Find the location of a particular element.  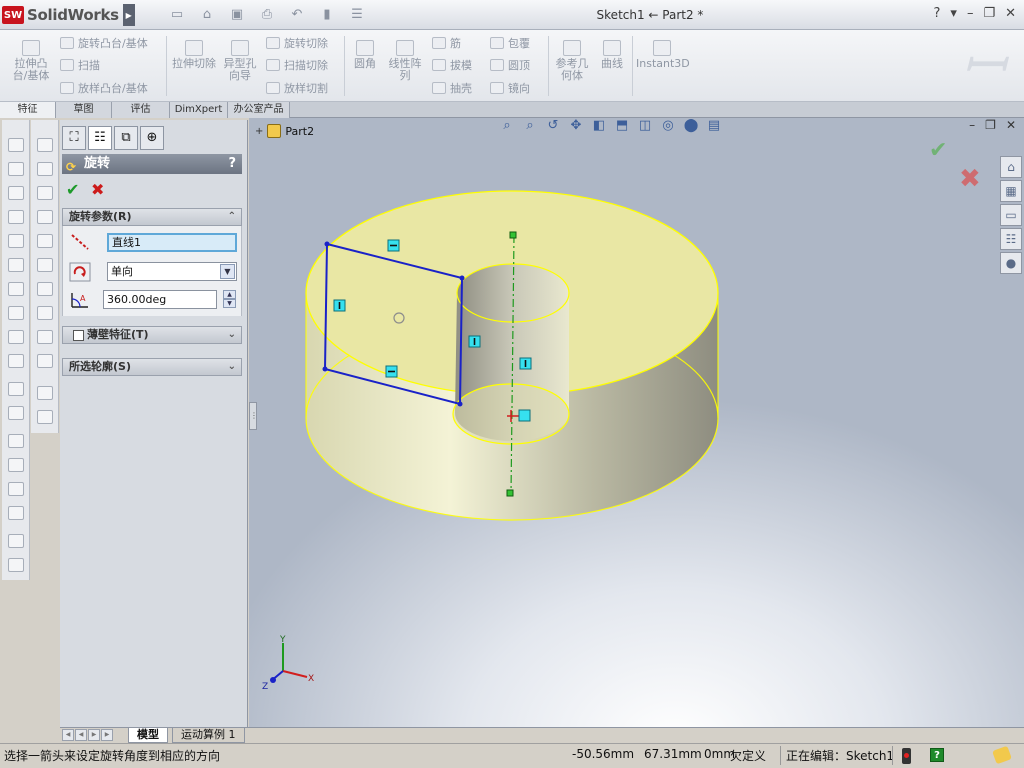

cancel-button: ✖ is located at coordinates (97, 189).